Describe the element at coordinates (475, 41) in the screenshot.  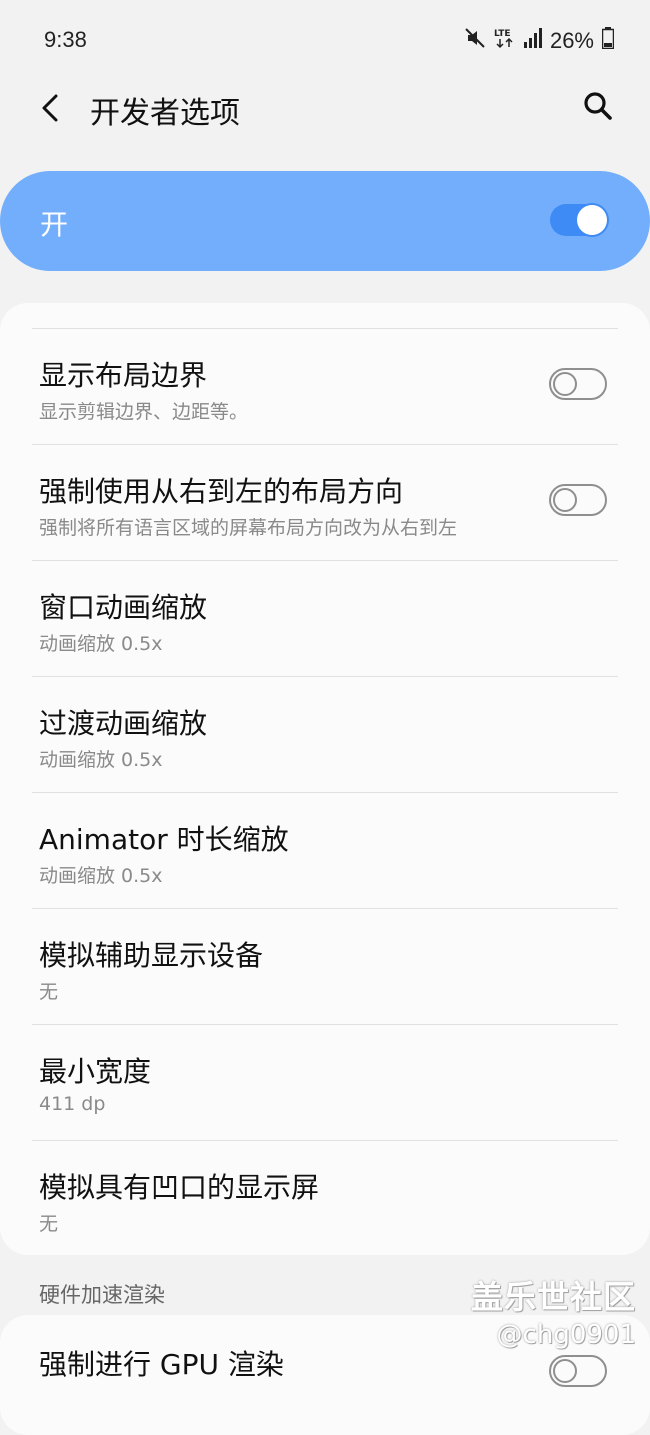
I see `mute-icon` at that location.